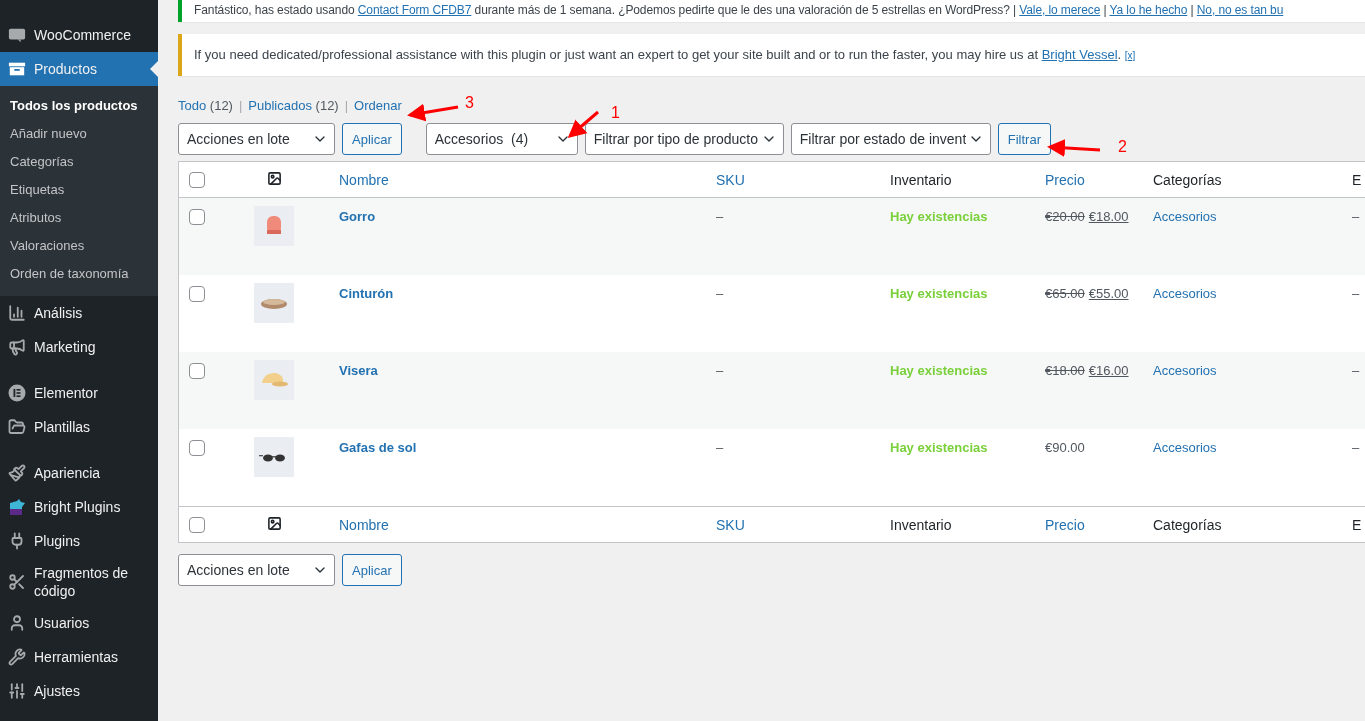 This screenshot has height=721, width=1365. What do you see at coordinates (79, 190) in the screenshot?
I see `submenu-item: Etiquetas` at bounding box center [79, 190].